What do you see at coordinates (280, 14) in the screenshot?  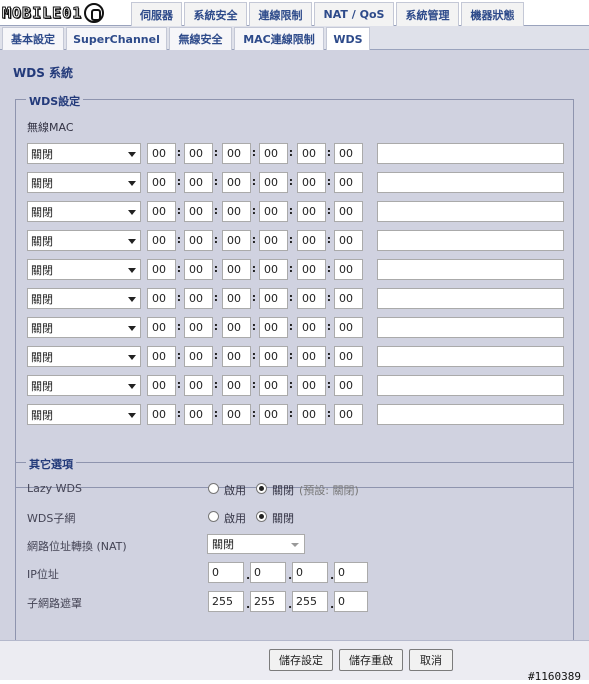 I see `tab-connection-limit: 連線限制` at bounding box center [280, 14].